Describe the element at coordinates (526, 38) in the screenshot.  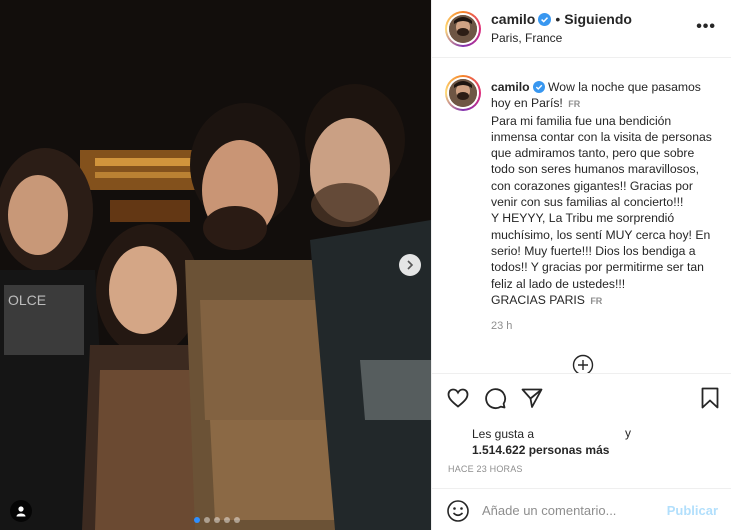
I see `post-location: Paris, France` at that location.